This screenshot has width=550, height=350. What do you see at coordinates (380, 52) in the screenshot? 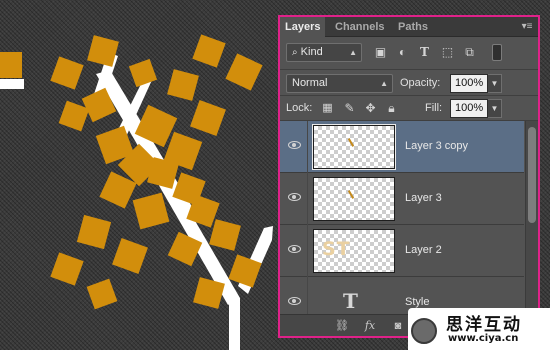
I see `pixel-filter-icon: ▣` at bounding box center [380, 52].